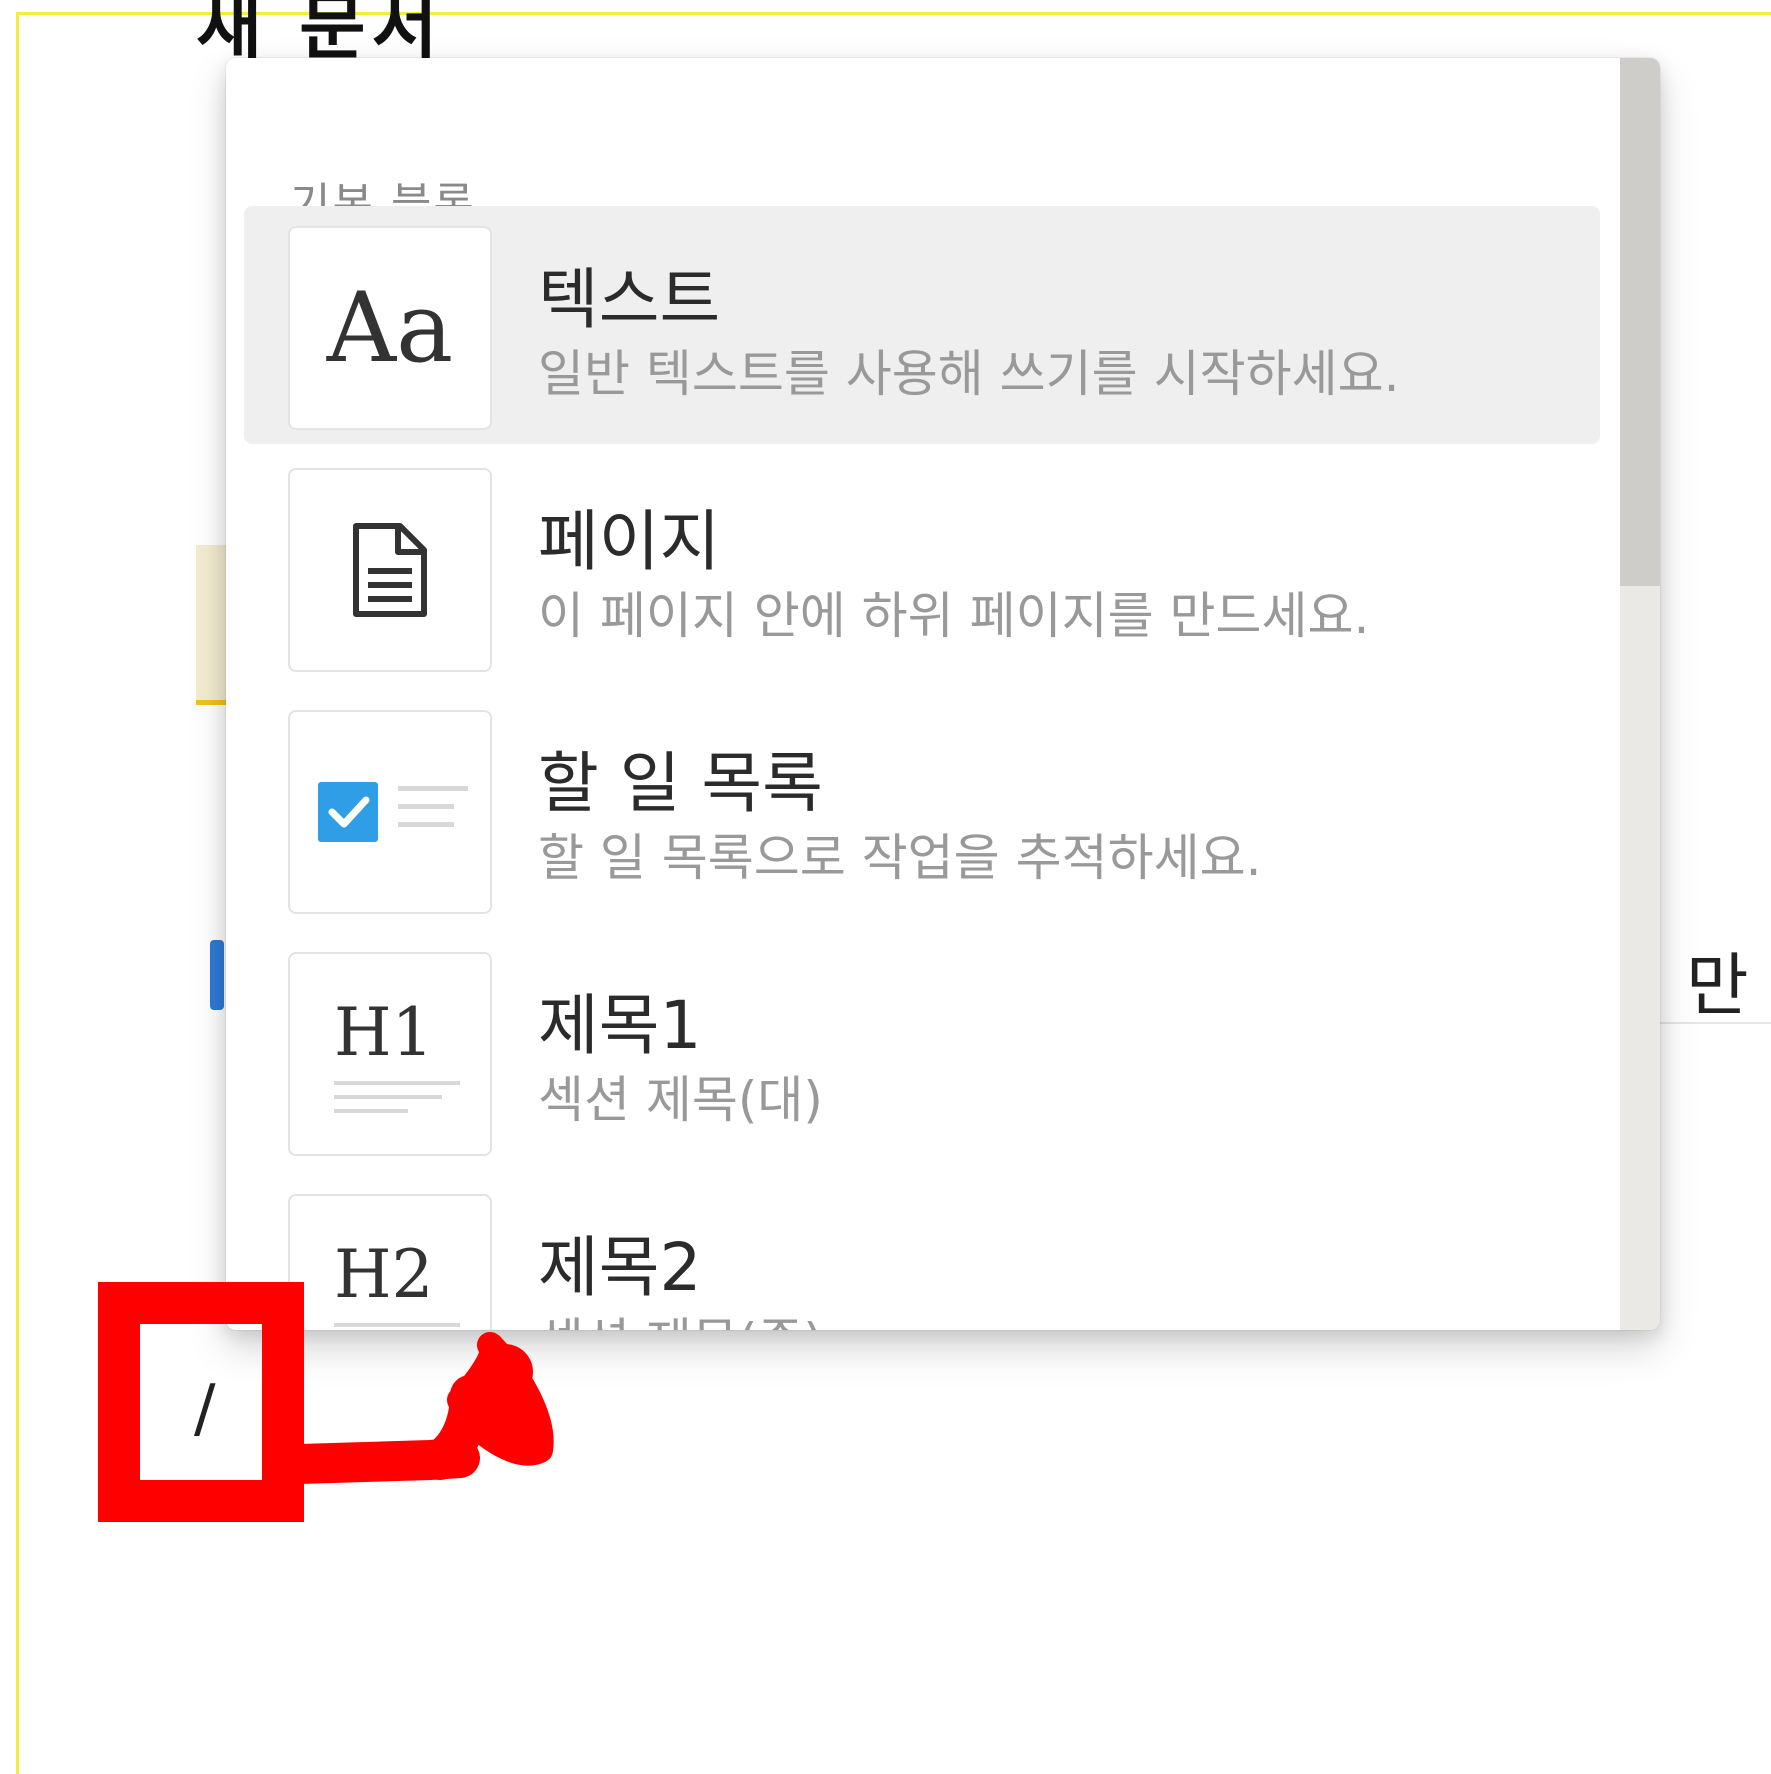 This screenshot has height=1774, width=1771. What do you see at coordinates (417, 1408) in the screenshot?
I see `annotation-arrow-icon` at bounding box center [417, 1408].